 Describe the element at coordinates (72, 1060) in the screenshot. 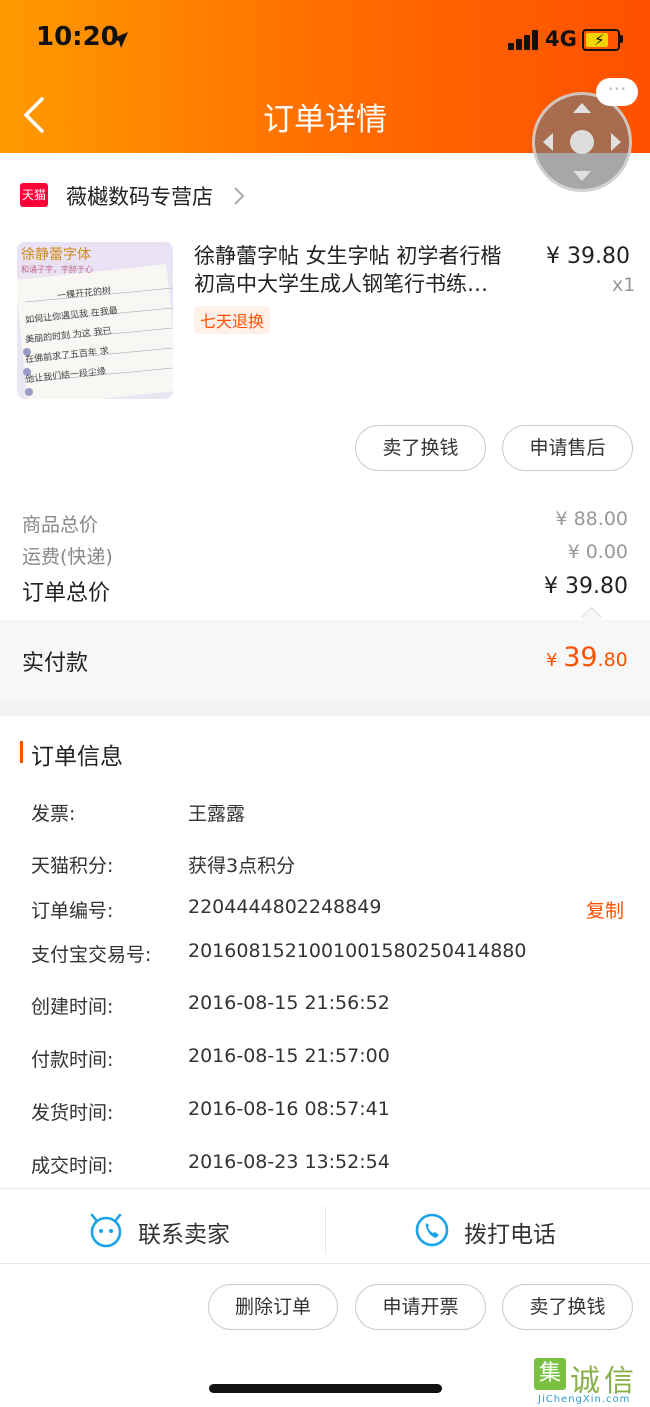

I see `info-label-paid-time: 付款时间:` at that location.